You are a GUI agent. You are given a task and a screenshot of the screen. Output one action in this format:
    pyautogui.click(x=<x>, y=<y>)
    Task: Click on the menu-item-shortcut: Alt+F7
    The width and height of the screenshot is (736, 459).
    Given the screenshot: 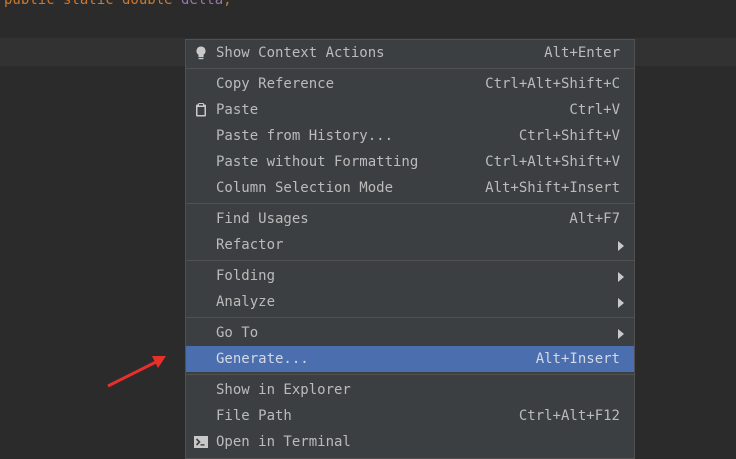 What is the action you would take?
    pyautogui.click(x=594, y=219)
    